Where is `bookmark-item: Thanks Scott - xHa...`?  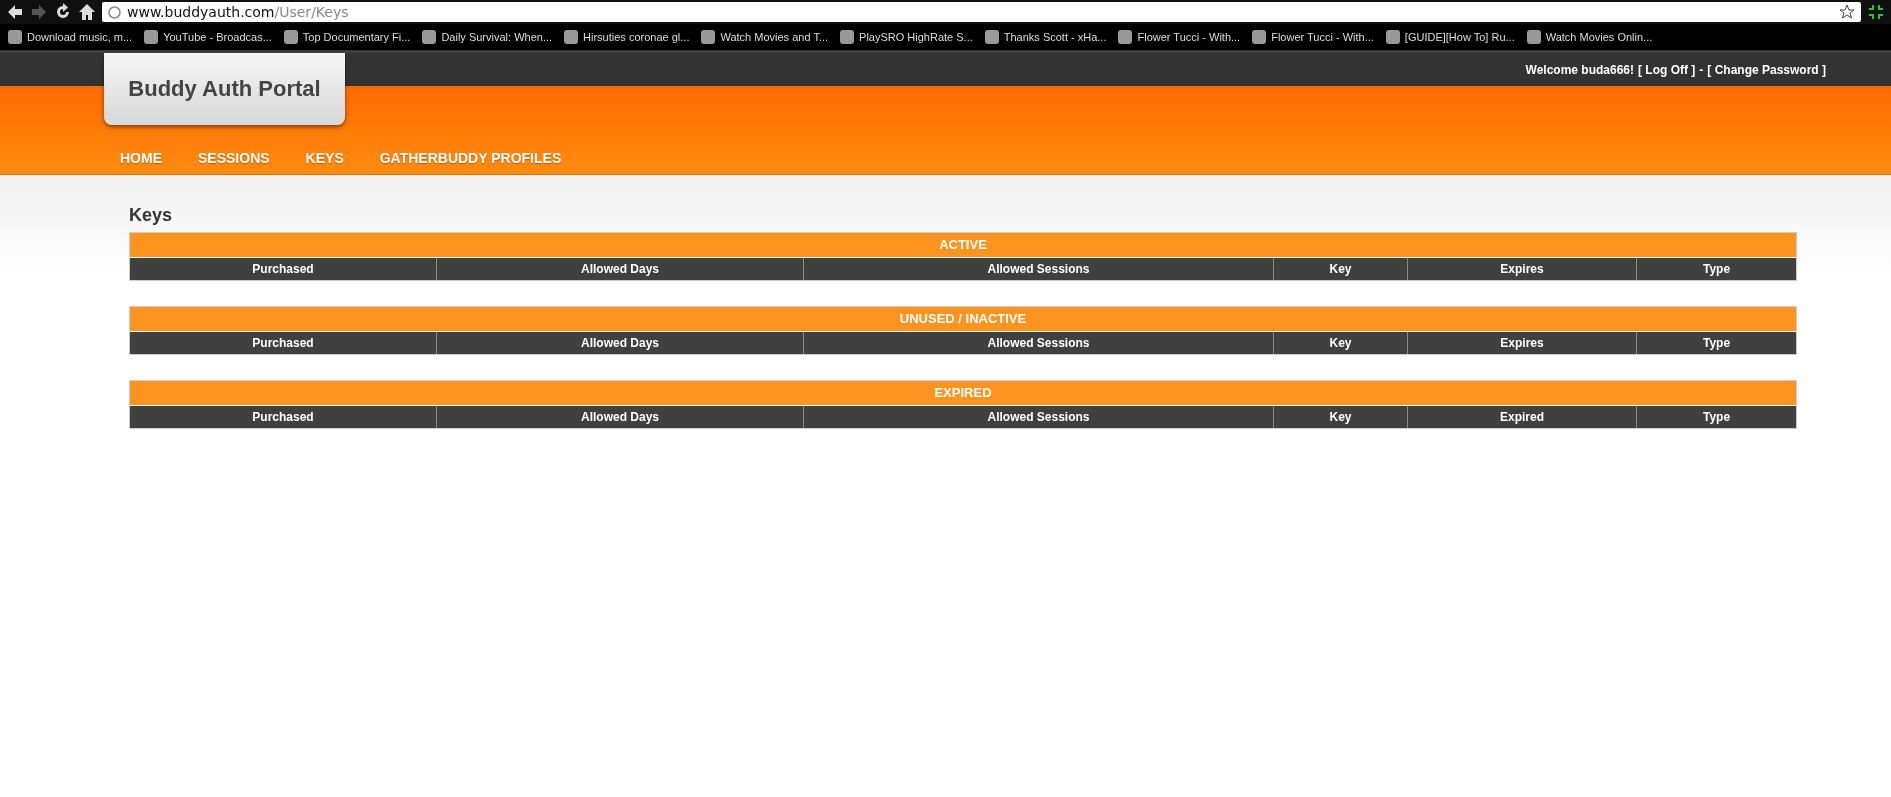 bookmark-item: Thanks Scott - xHa... is located at coordinates (1045, 37).